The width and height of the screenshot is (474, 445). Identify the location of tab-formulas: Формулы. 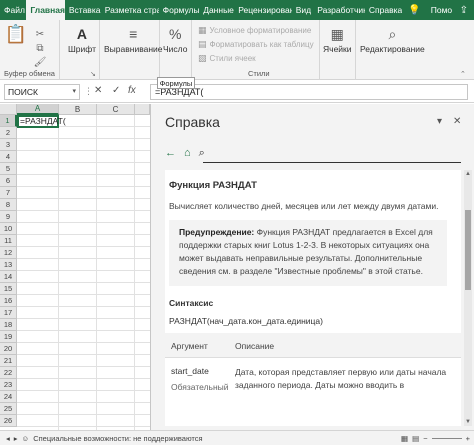
(179, 10).